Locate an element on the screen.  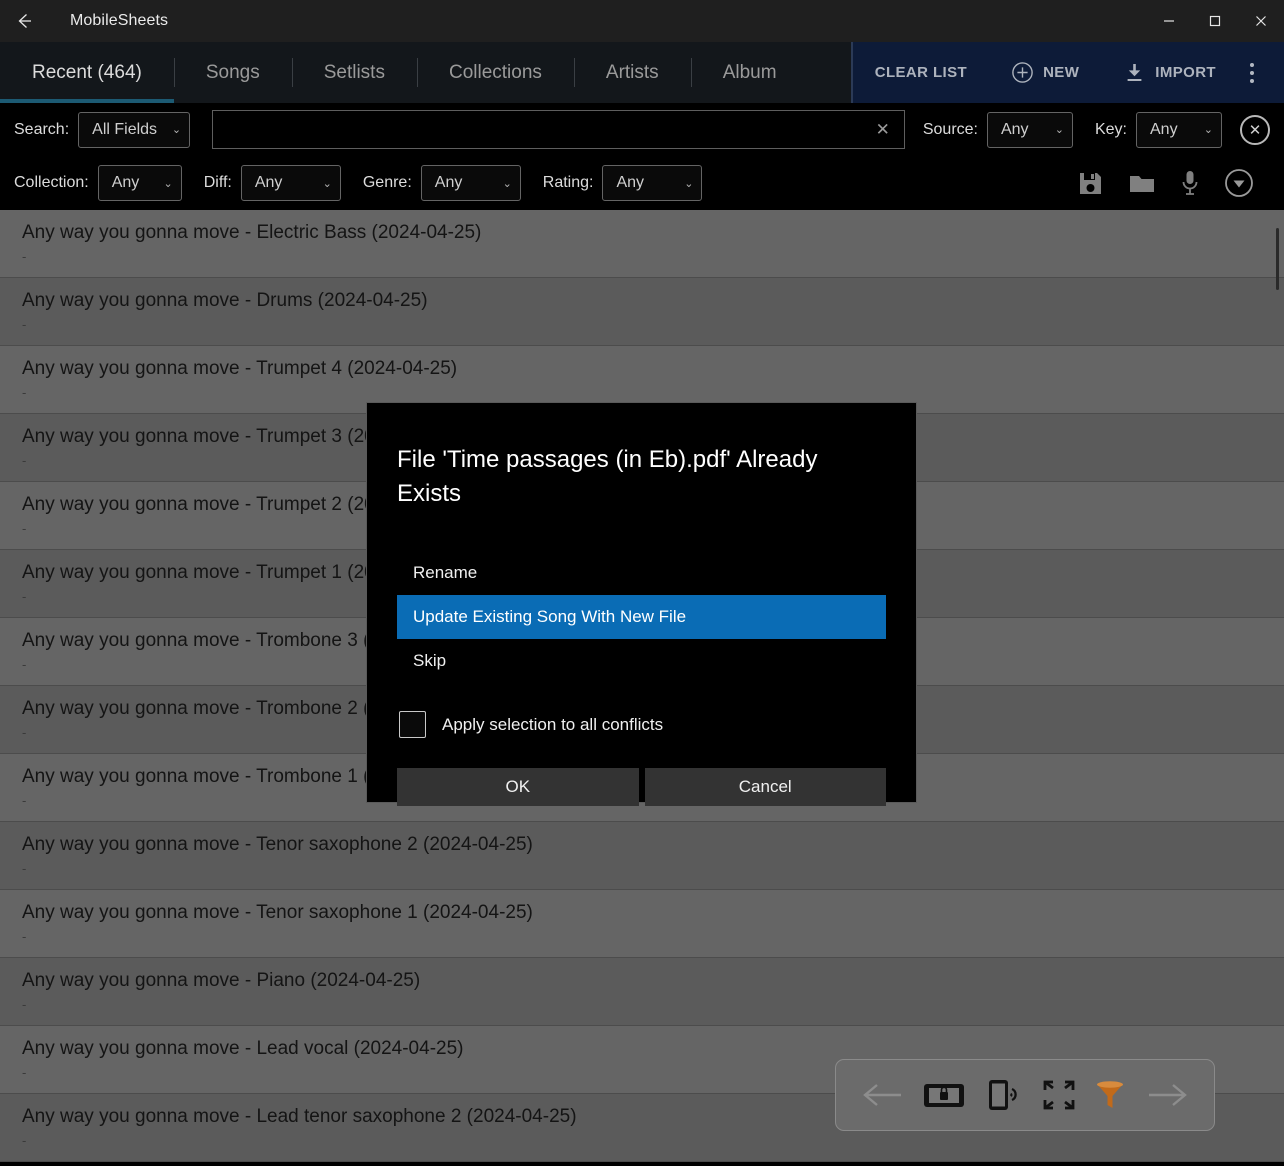
search-box: ✕ is located at coordinates (558, 129).